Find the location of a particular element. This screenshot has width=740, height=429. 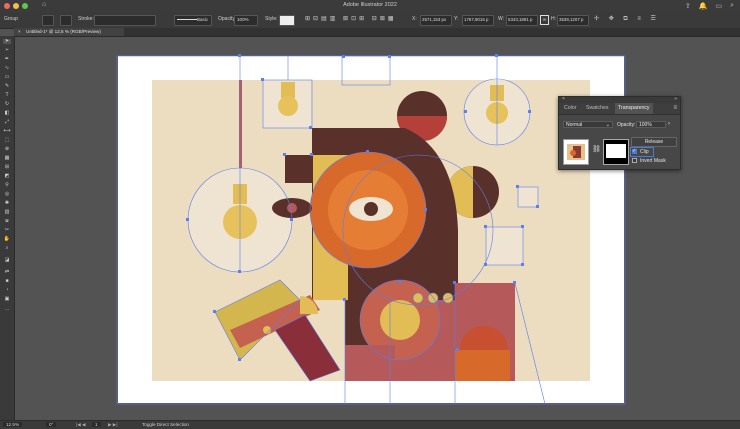

clip-checkbox-row: ✓ Clip is located at coordinates (642, 152).